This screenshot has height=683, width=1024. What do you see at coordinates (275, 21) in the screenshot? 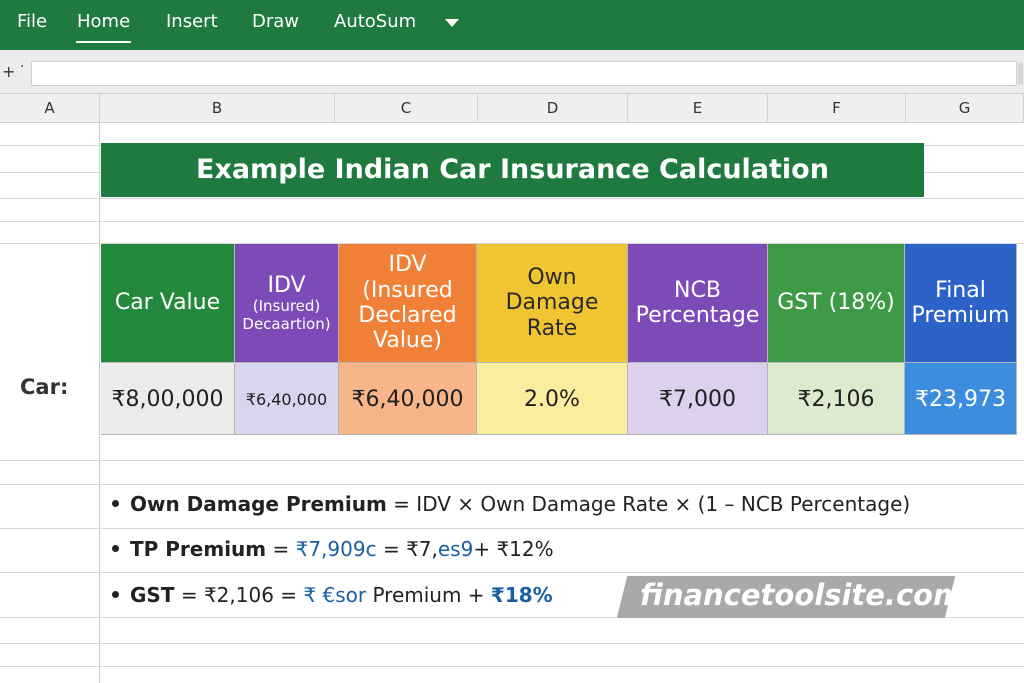
I see `menu-draw: Draw` at bounding box center [275, 21].